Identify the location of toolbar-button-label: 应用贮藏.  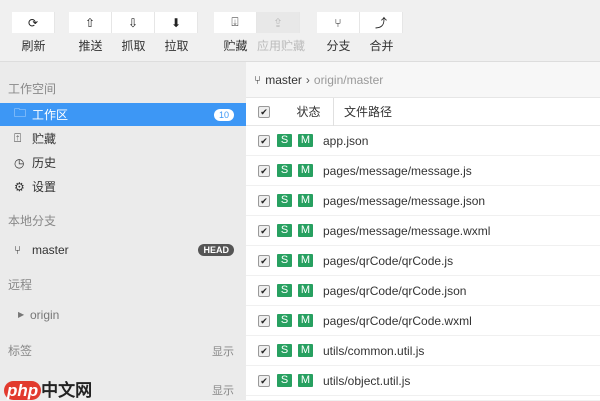
(281, 46).